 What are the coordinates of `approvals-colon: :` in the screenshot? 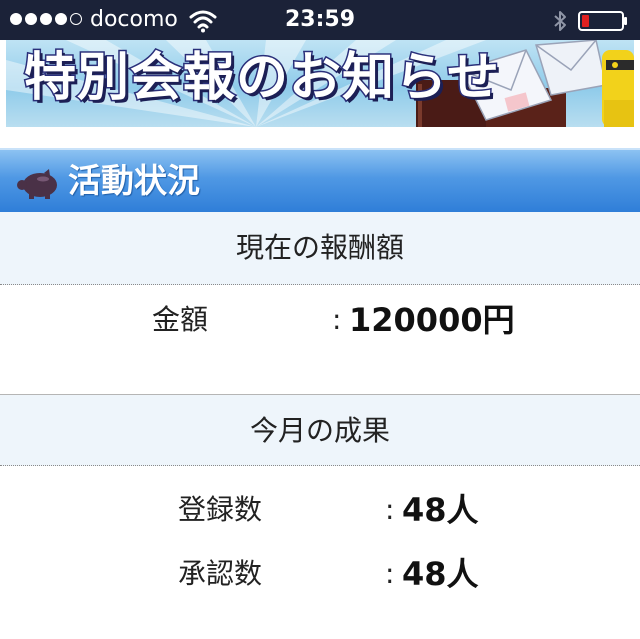 It's located at (390, 573).